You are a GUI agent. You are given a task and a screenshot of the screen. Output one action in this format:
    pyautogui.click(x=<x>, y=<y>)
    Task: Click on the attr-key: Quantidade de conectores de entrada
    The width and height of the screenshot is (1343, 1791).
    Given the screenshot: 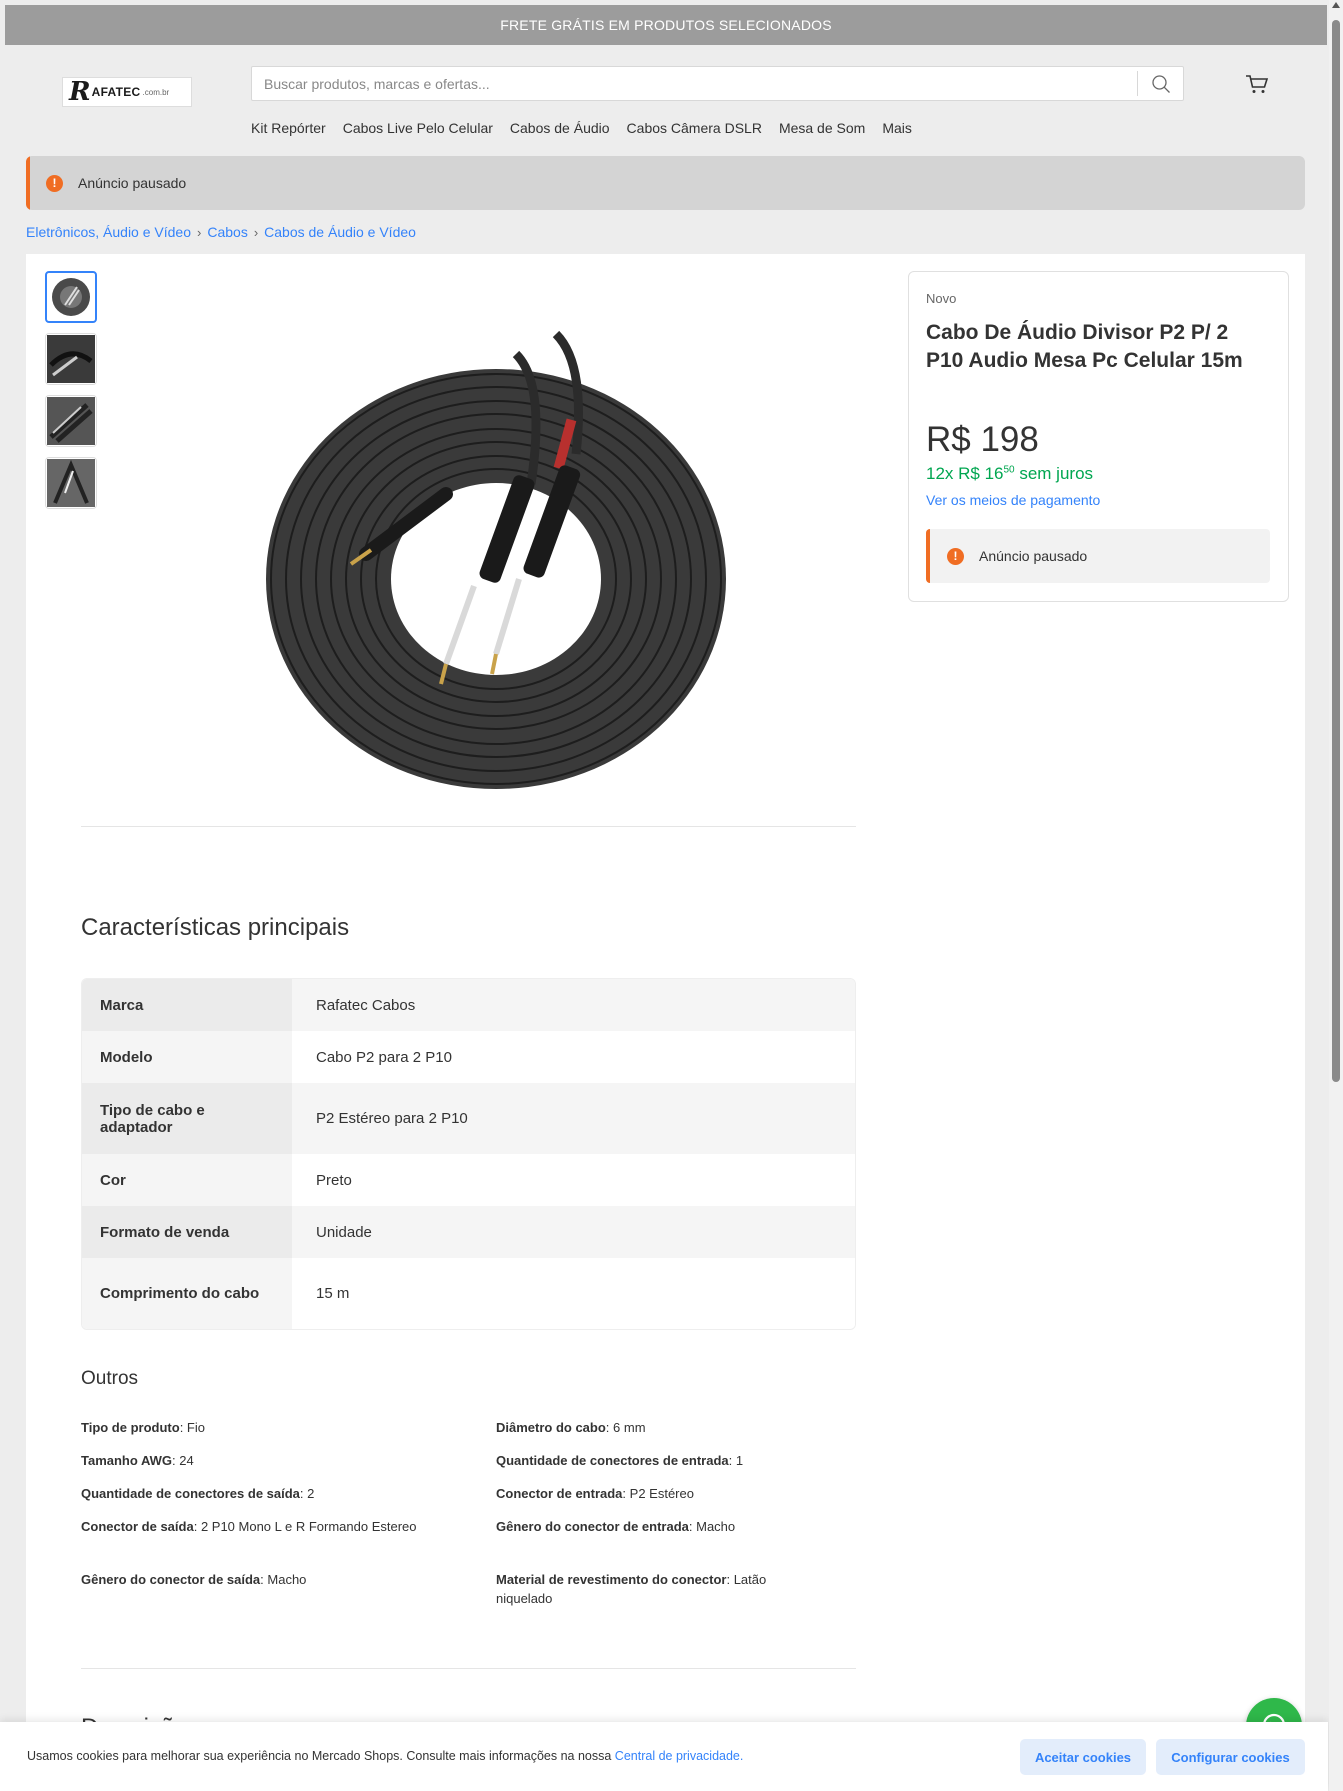 What is the action you would take?
    pyautogui.click(x=612, y=1460)
    